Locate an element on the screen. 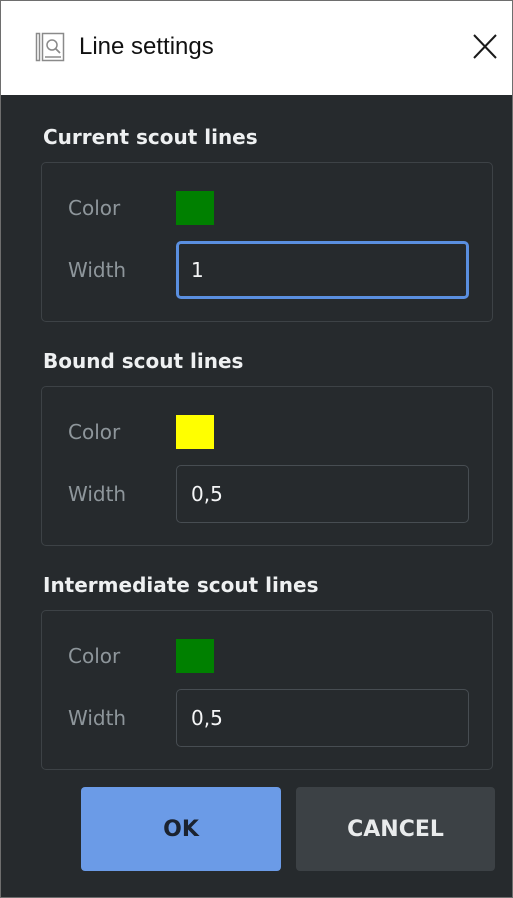  close-icon is located at coordinates (485, 46).